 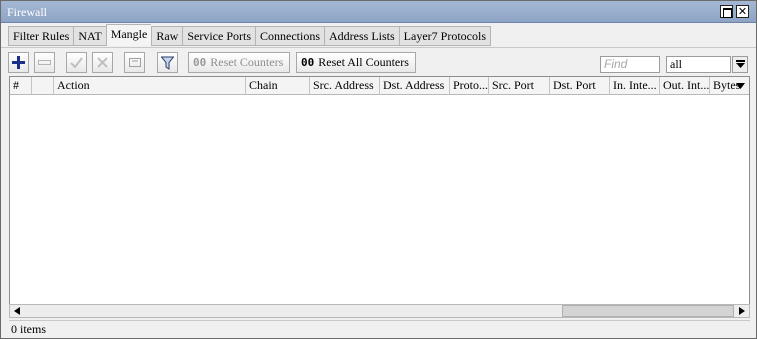 What do you see at coordinates (379, 329) in the screenshot?
I see `status-bar: 0 items` at bounding box center [379, 329].